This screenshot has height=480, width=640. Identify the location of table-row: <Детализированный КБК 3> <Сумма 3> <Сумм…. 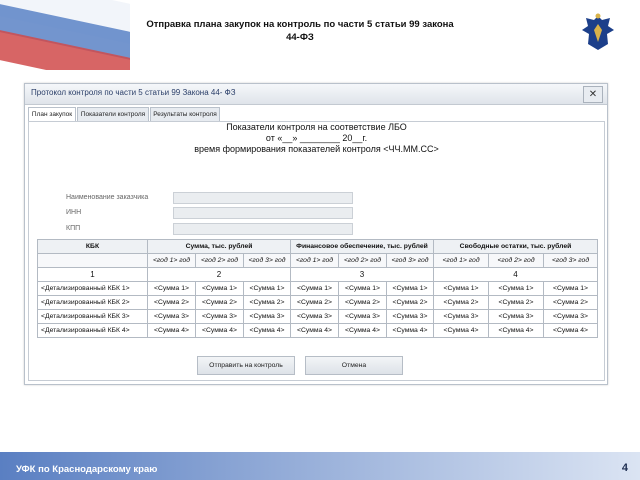
(318, 316).